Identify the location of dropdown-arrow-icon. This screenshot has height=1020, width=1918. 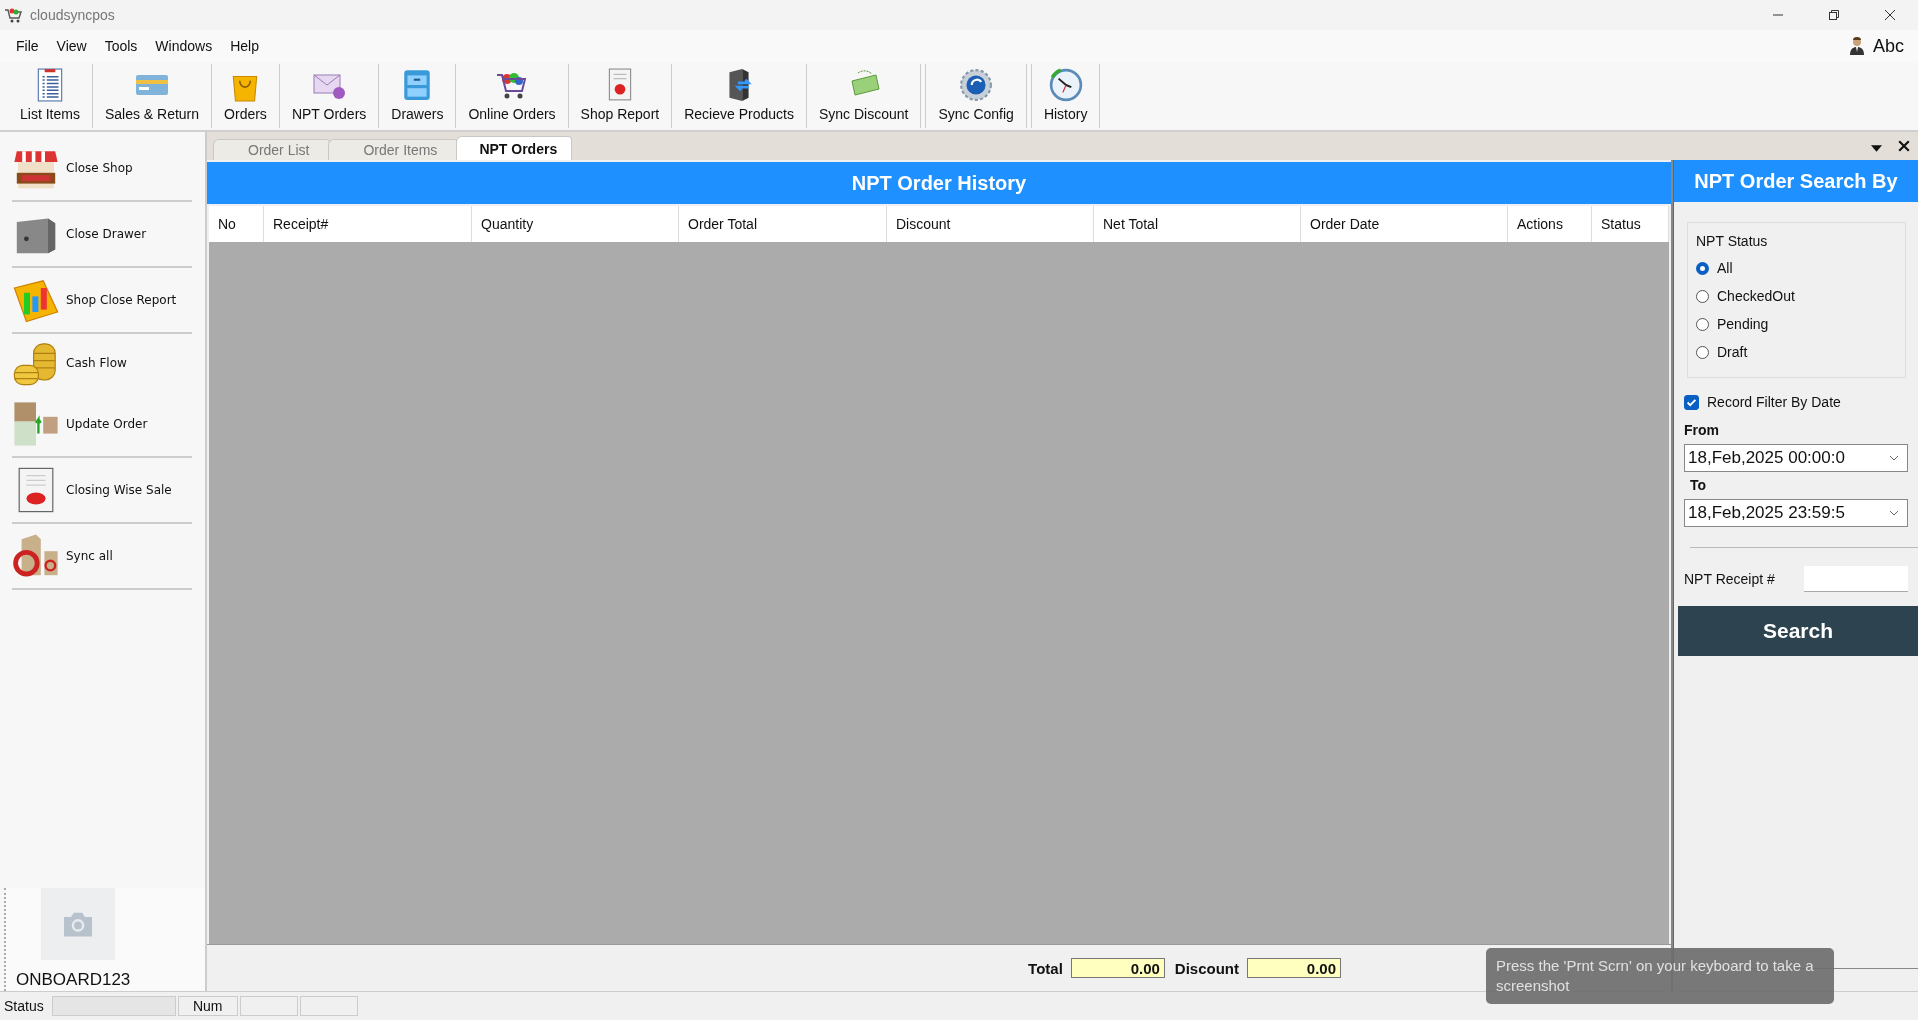
(1876, 148).